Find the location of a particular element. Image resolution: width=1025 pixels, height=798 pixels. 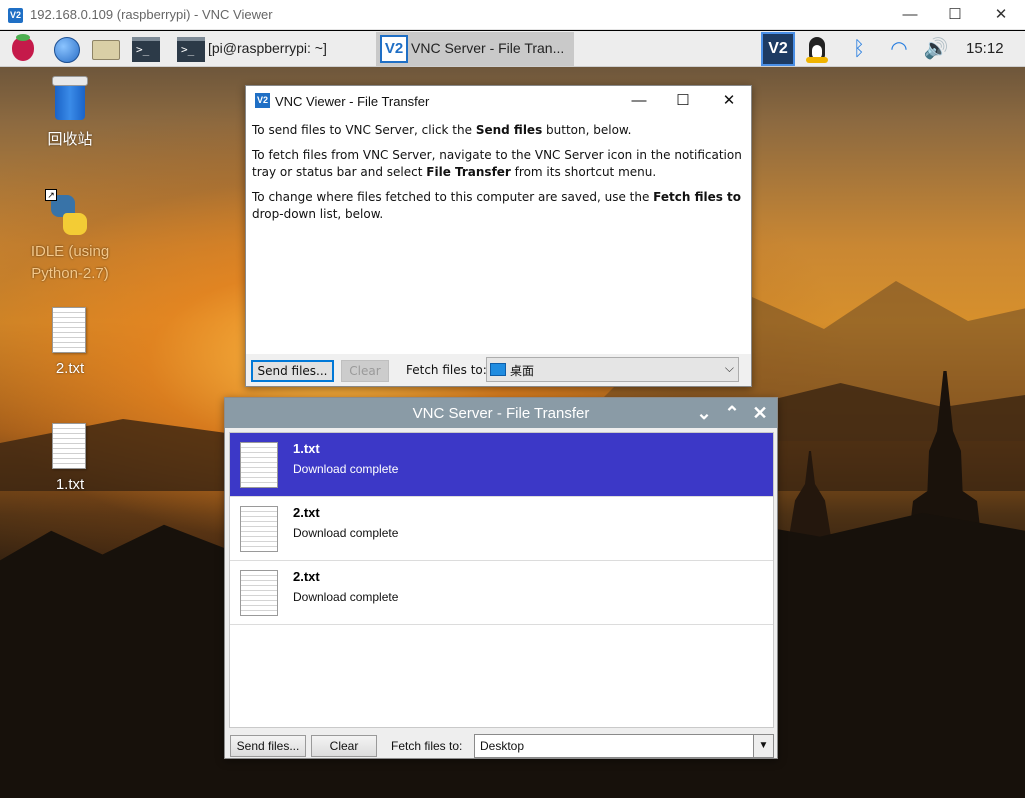

desktop-icon-label: 回收站 is located at coordinates (70, 139).